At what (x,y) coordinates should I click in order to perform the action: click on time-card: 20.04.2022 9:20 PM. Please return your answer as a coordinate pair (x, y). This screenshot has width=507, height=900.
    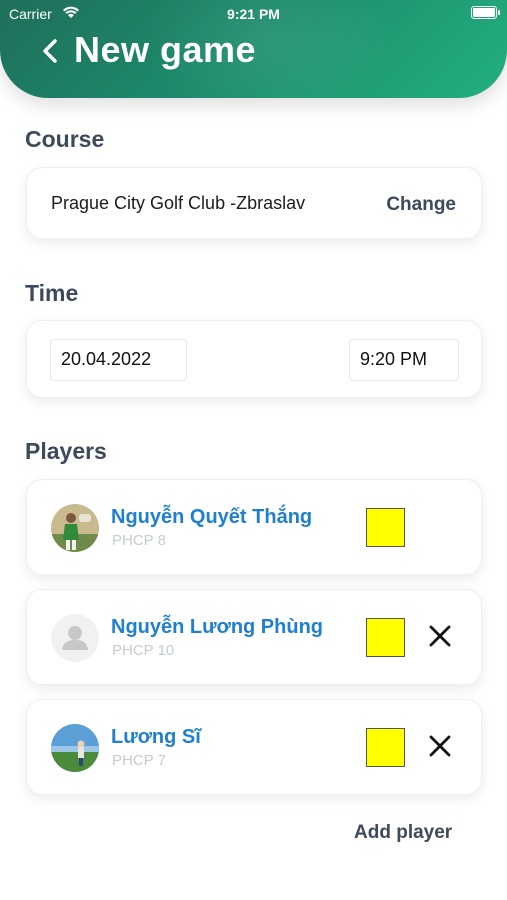
    Looking at the image, I should click on (254, 359).